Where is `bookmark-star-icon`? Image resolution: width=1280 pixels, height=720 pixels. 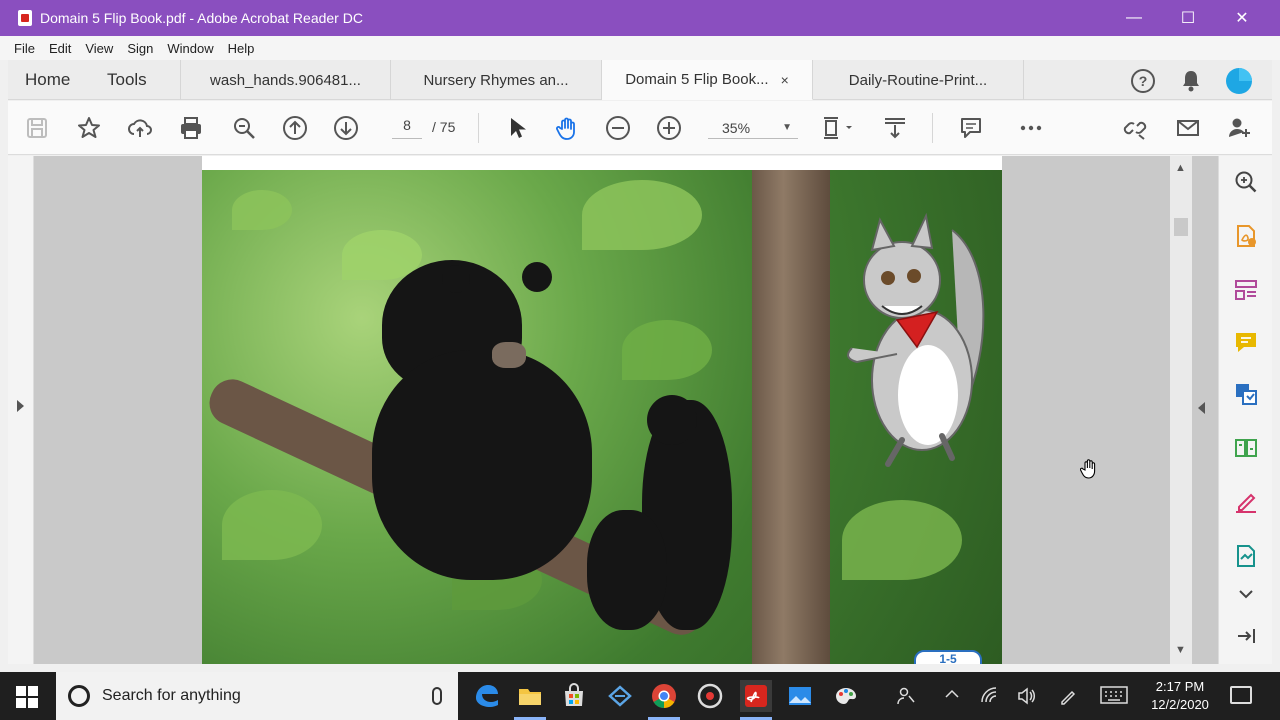 bookmark-star-icon is located at coordinates (89, 128).